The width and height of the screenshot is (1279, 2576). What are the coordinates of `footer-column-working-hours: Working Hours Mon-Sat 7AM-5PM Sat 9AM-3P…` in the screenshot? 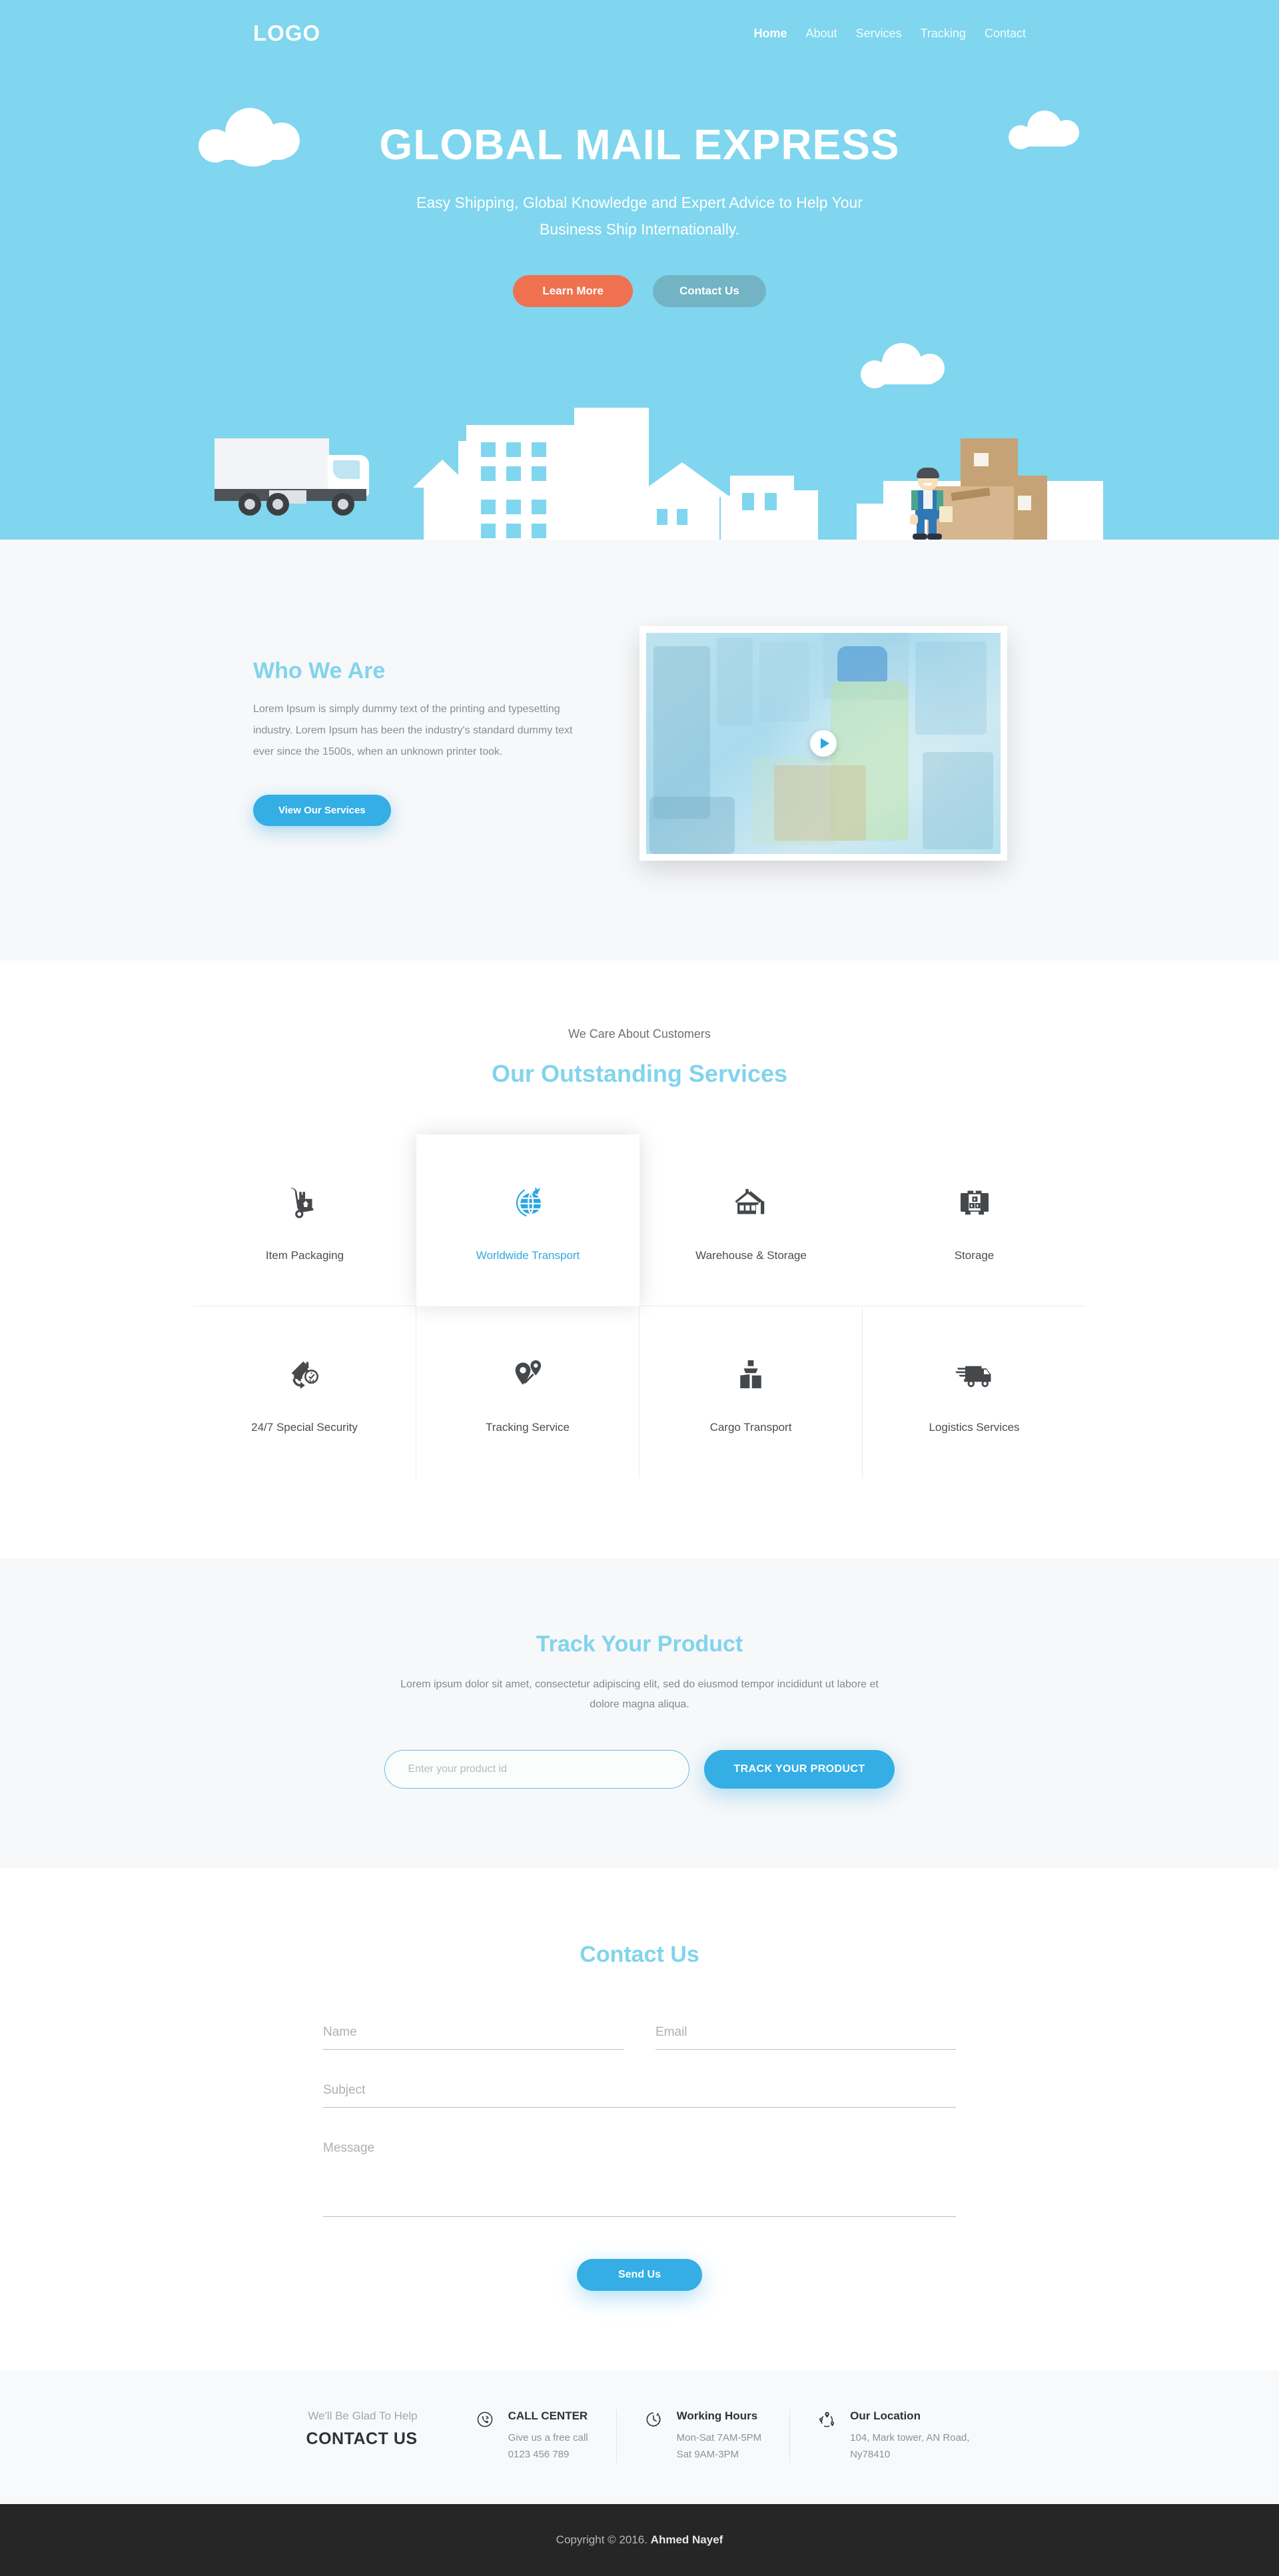 It's located at (703, 2436).